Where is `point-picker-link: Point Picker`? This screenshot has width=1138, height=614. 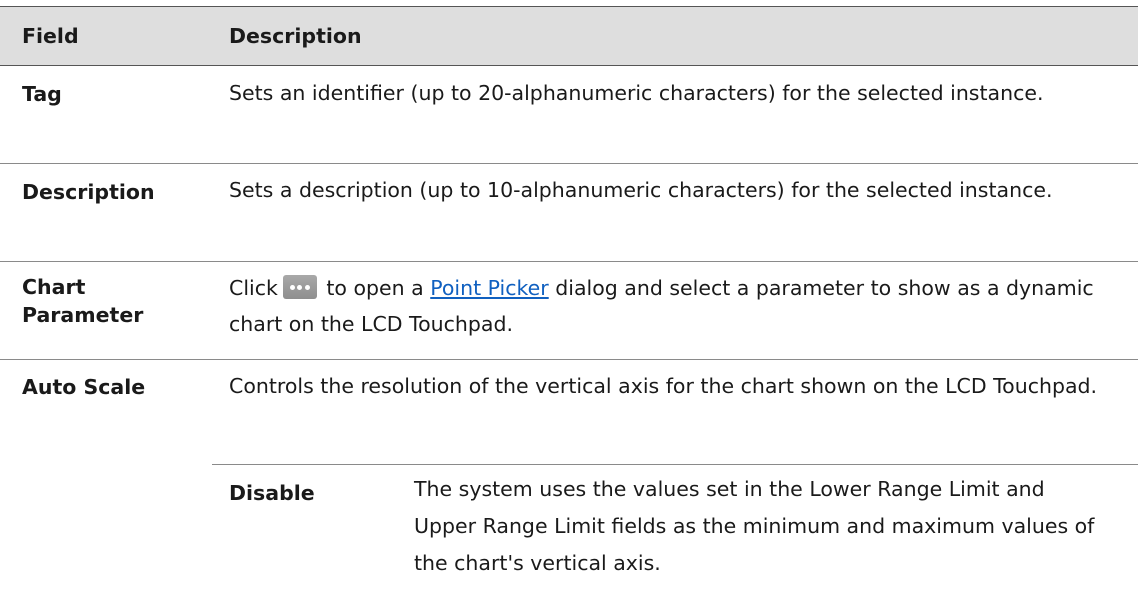 point-picker-link: Point Picker is located at coordinates (489, 288).